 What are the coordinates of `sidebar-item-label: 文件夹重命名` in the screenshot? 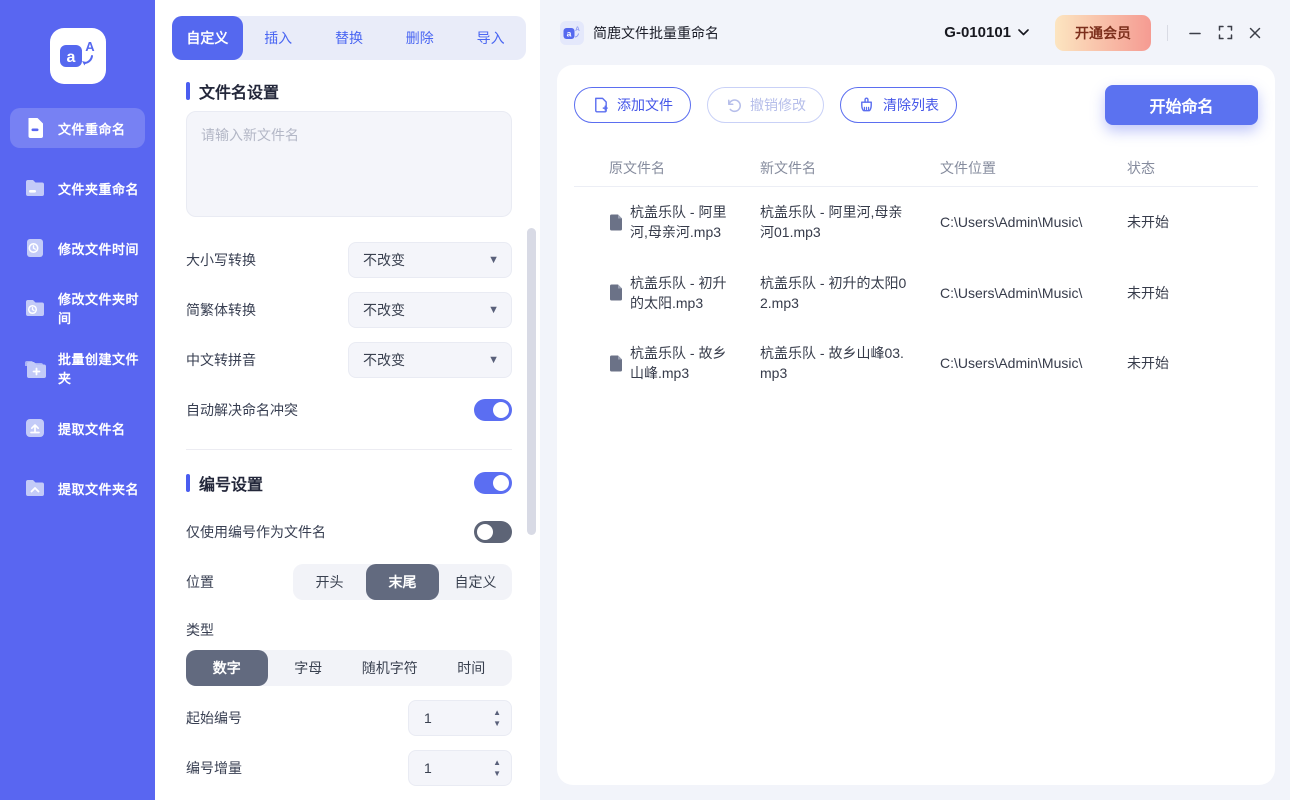 It's located at (99, 189).